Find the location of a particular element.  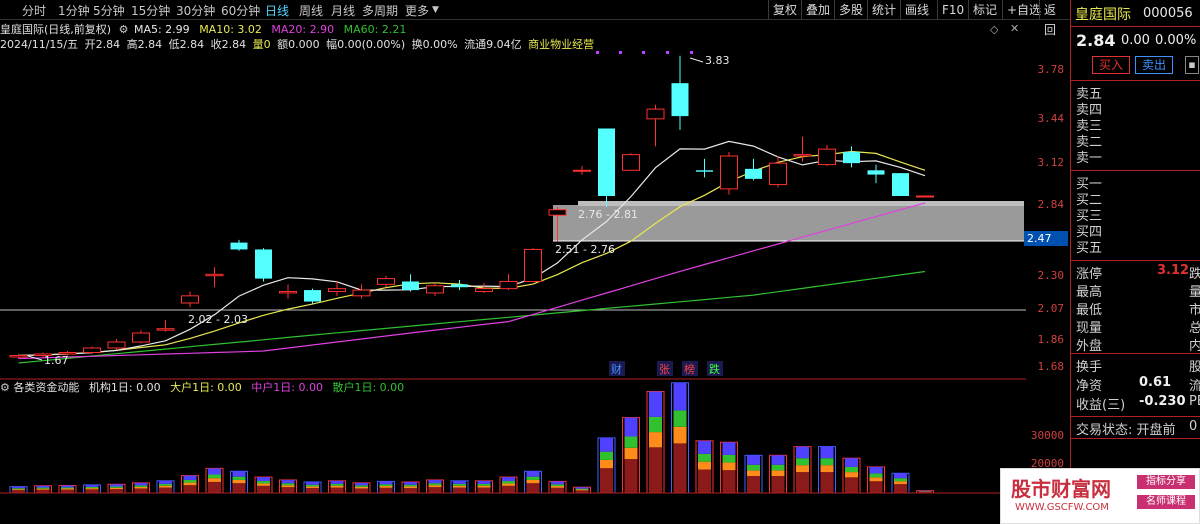

y-tick-label: 2.07 is located at coordinates (1051, 308).